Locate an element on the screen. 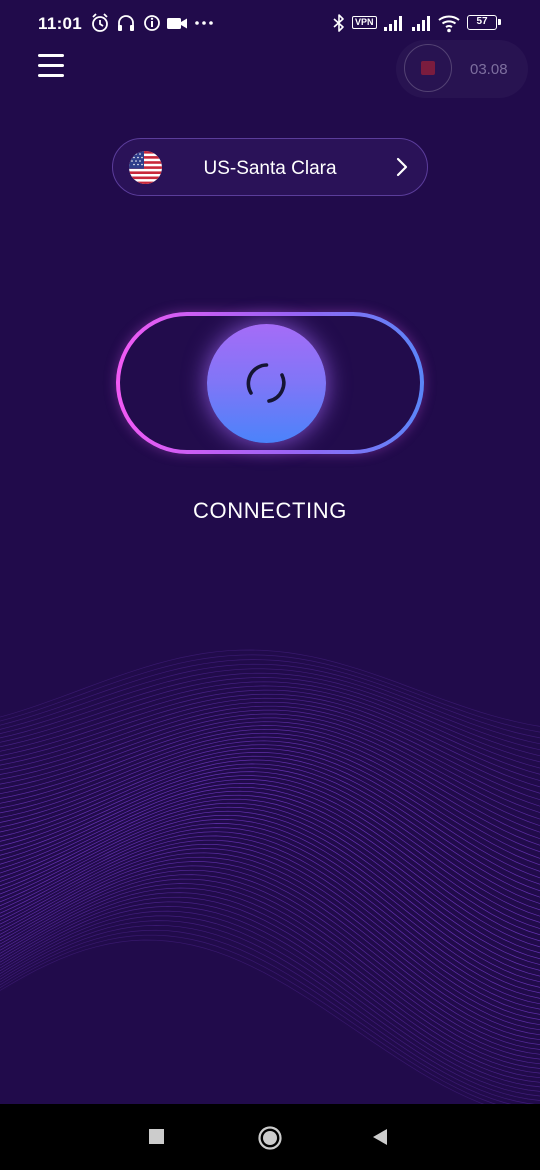 This screenshot has width=540, height=1170. info-icon is located at coordinates (152, 23).